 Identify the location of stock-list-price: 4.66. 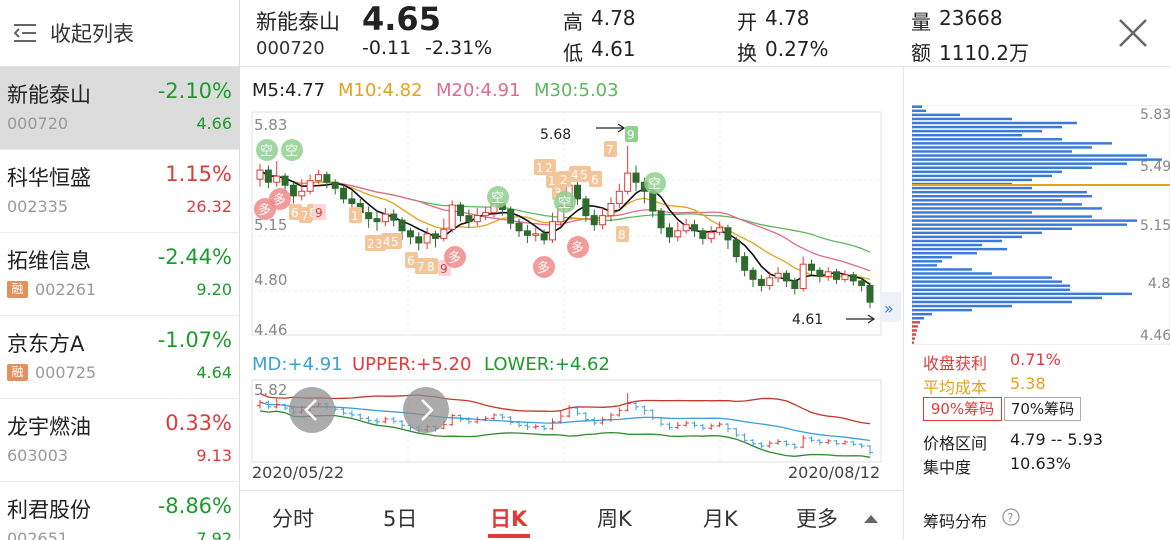
(214, 123).